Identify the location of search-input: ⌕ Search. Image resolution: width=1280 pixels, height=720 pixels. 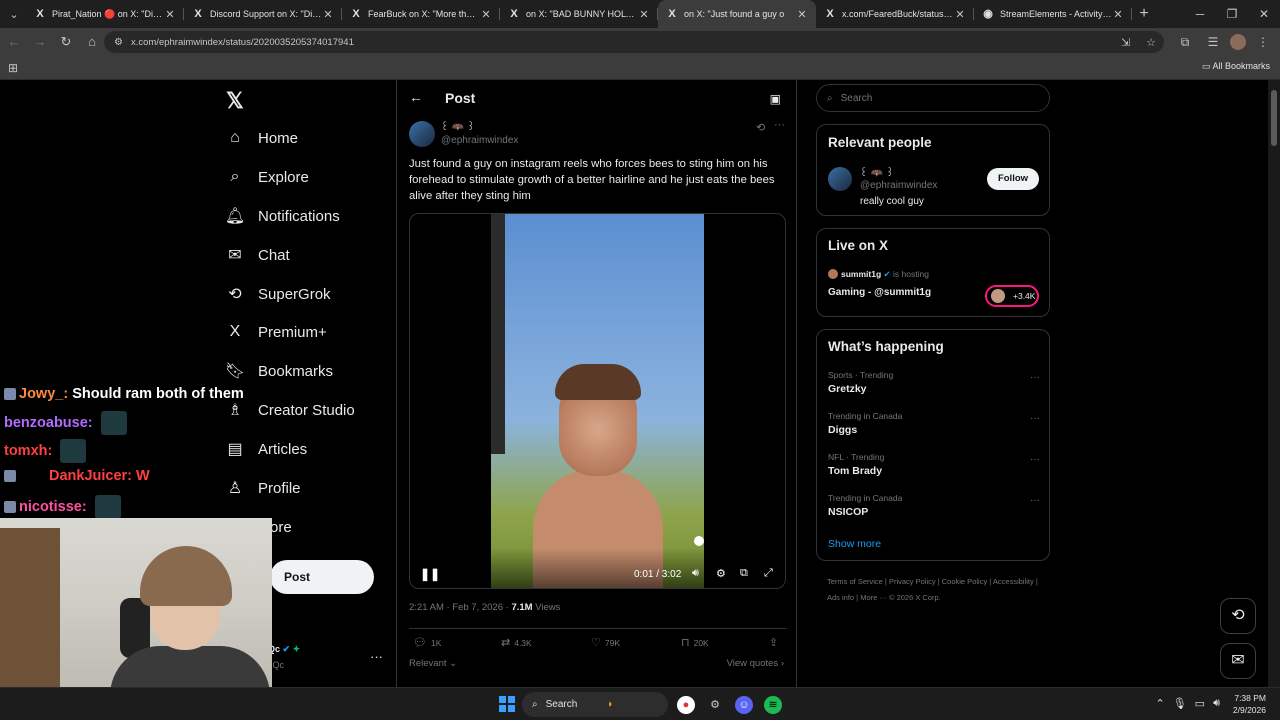
(933, 98).